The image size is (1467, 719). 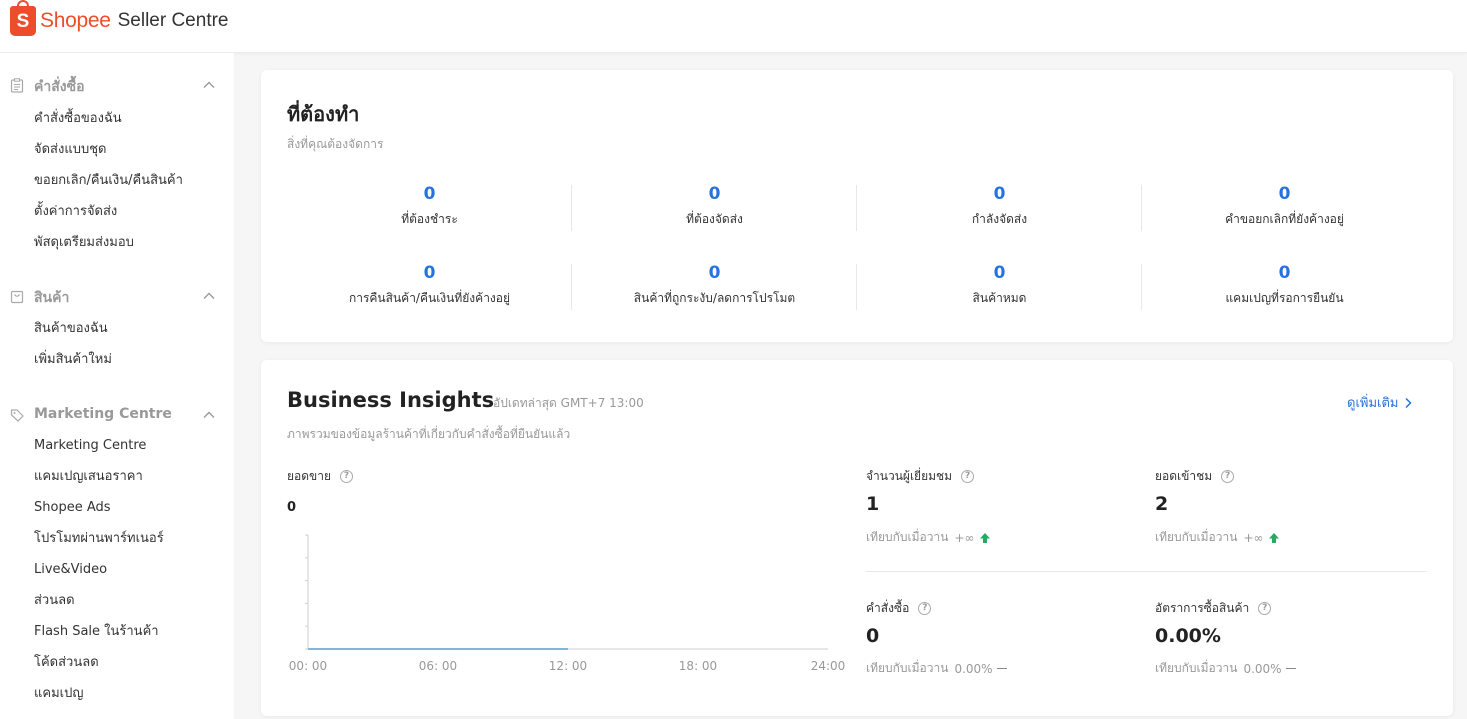 I want to click on portal-name: Seller Centre, so click(x=173, y=20).